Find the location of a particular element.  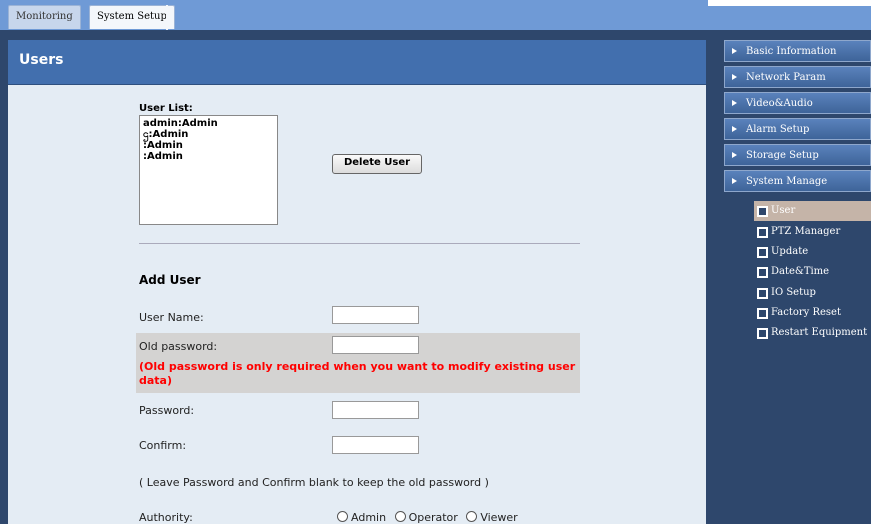

tab-monitoring: Monitoring is located at coordinates (44, 17).